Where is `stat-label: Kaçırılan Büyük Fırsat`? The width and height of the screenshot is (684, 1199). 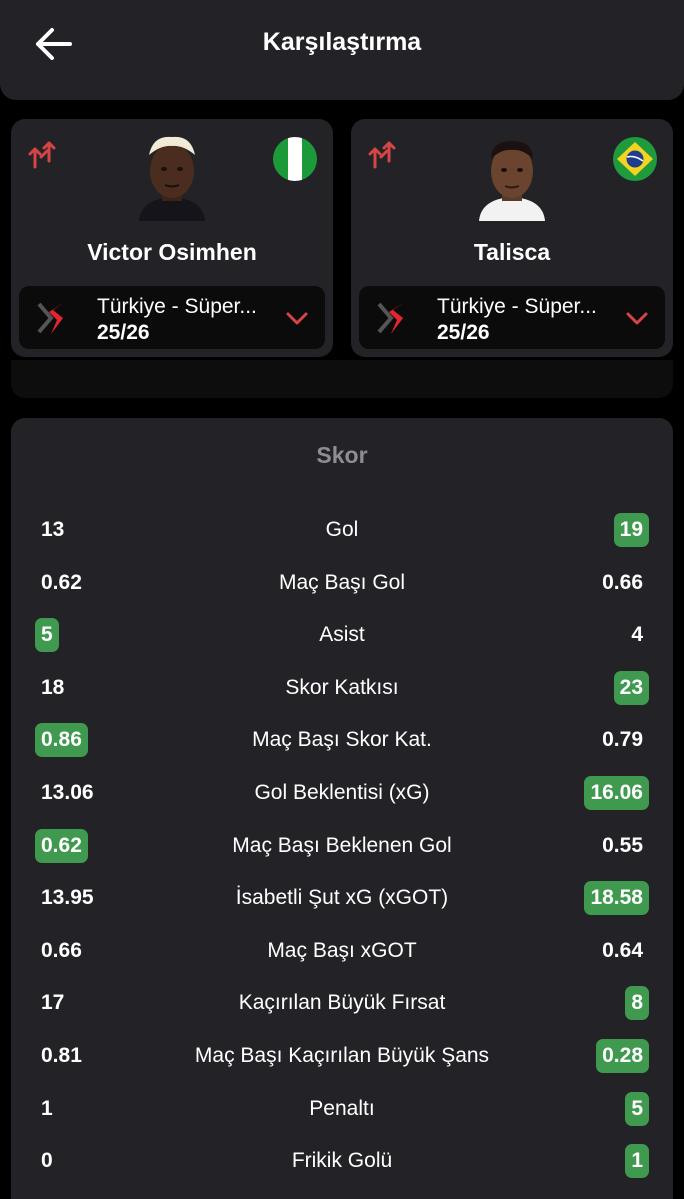 stat-label: Kaçırılan Büyük Fırsat is located at coordinates (342, 1003).